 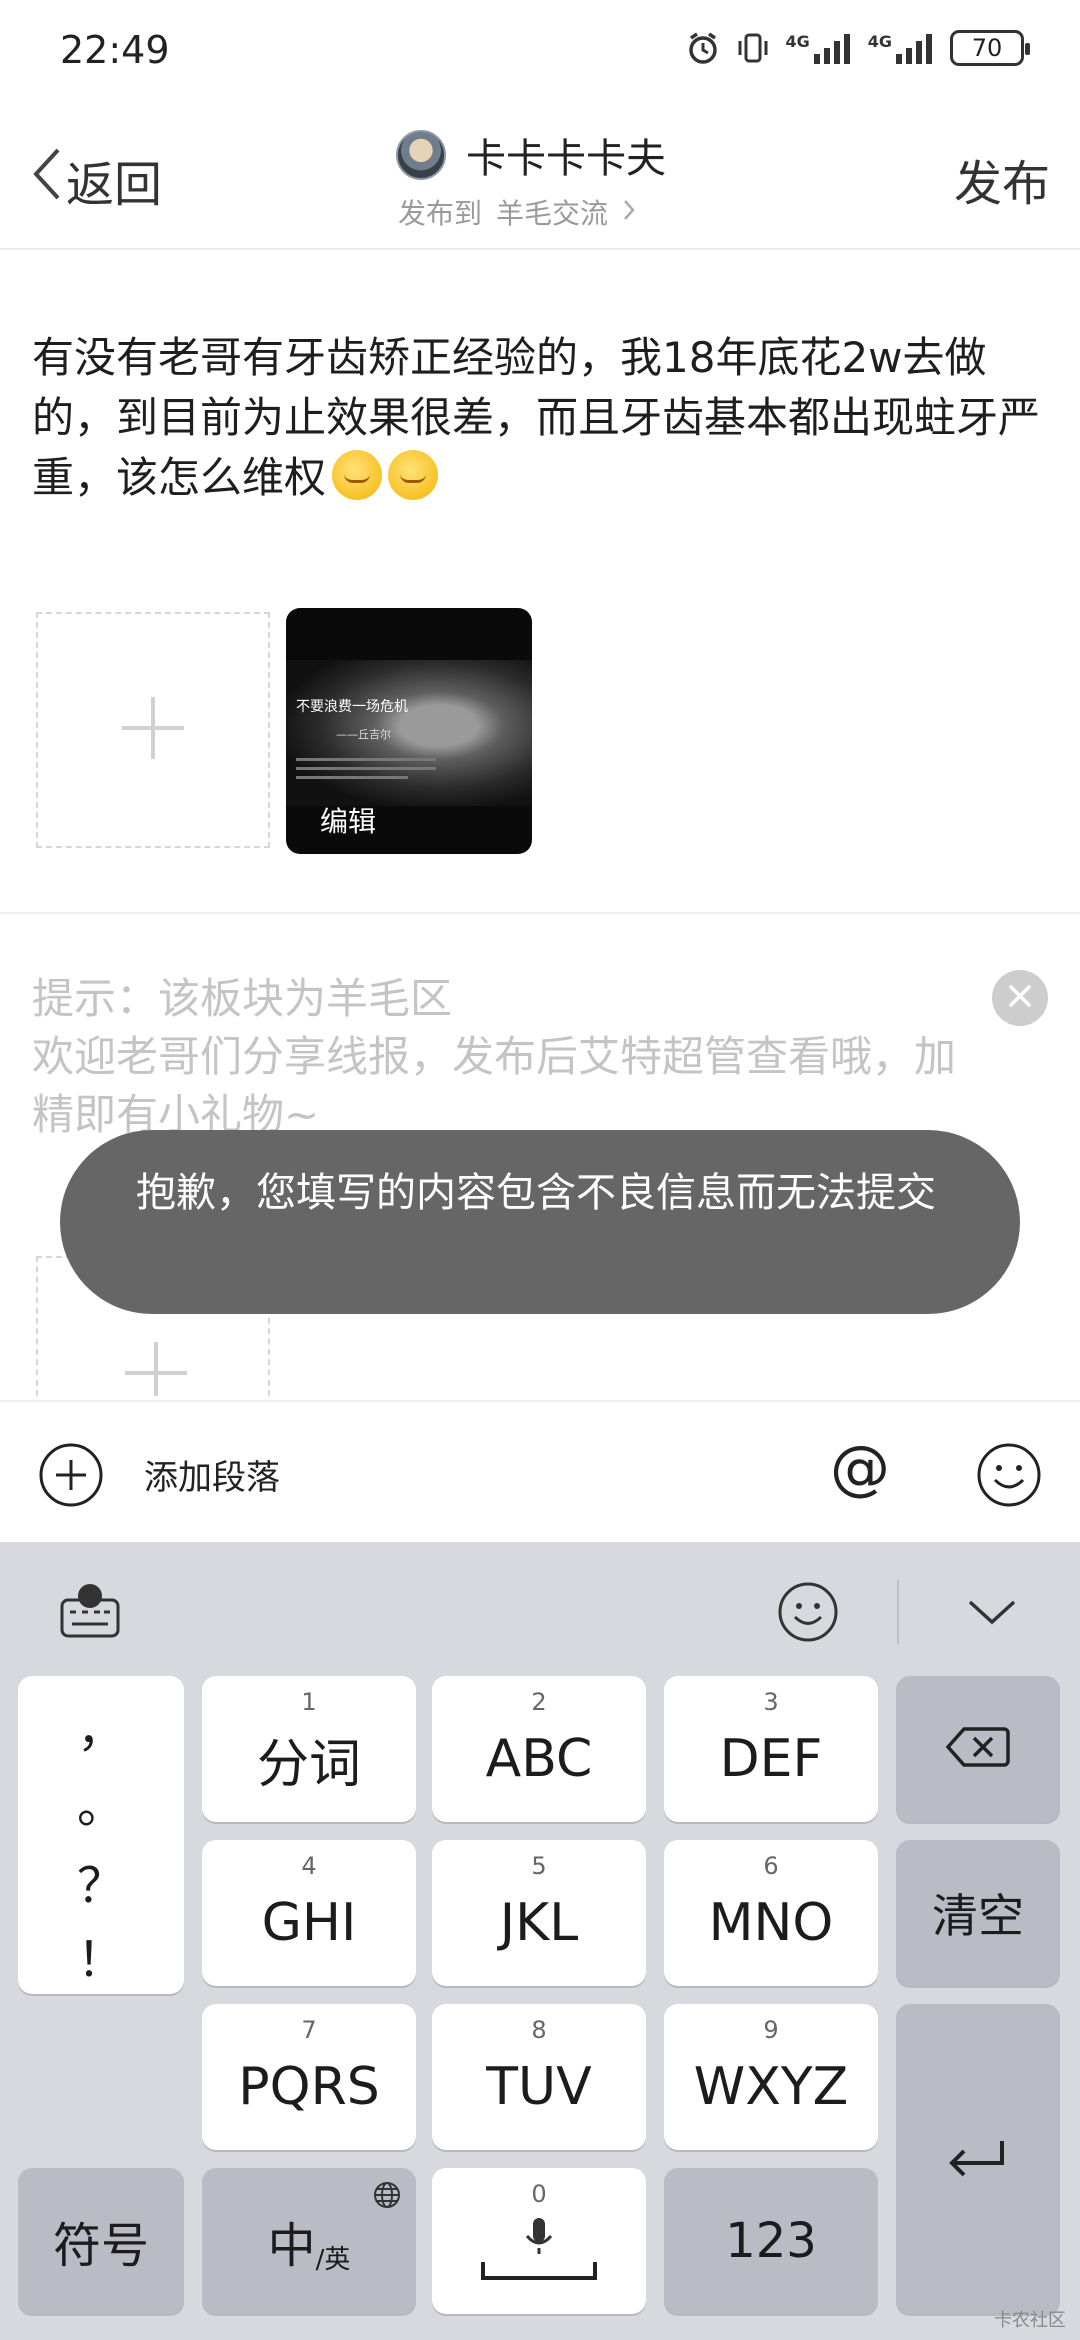 I want to click on key-number: 0, so click(x=539, y=2194).